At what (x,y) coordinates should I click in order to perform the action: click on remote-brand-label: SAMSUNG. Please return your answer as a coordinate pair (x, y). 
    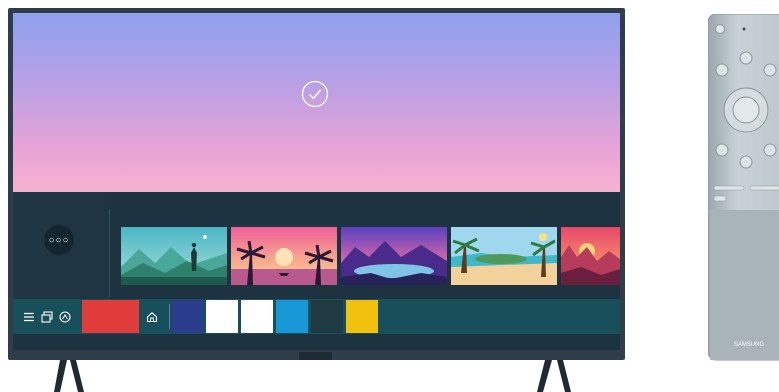
    Looking at the image, I should click on (749, 345).